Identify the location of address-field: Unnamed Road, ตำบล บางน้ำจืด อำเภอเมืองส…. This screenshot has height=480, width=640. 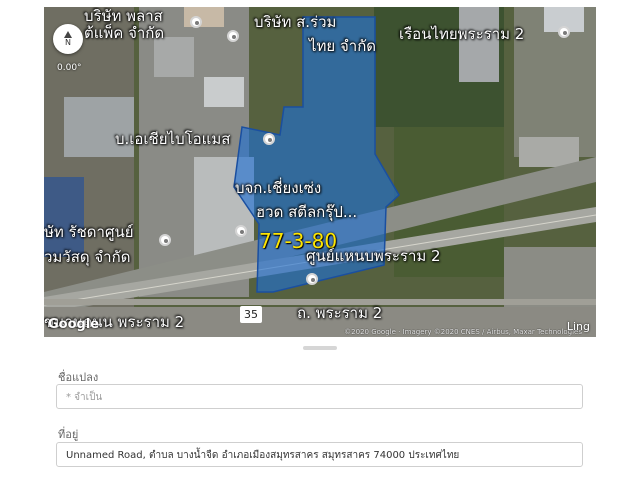
(319, 454).